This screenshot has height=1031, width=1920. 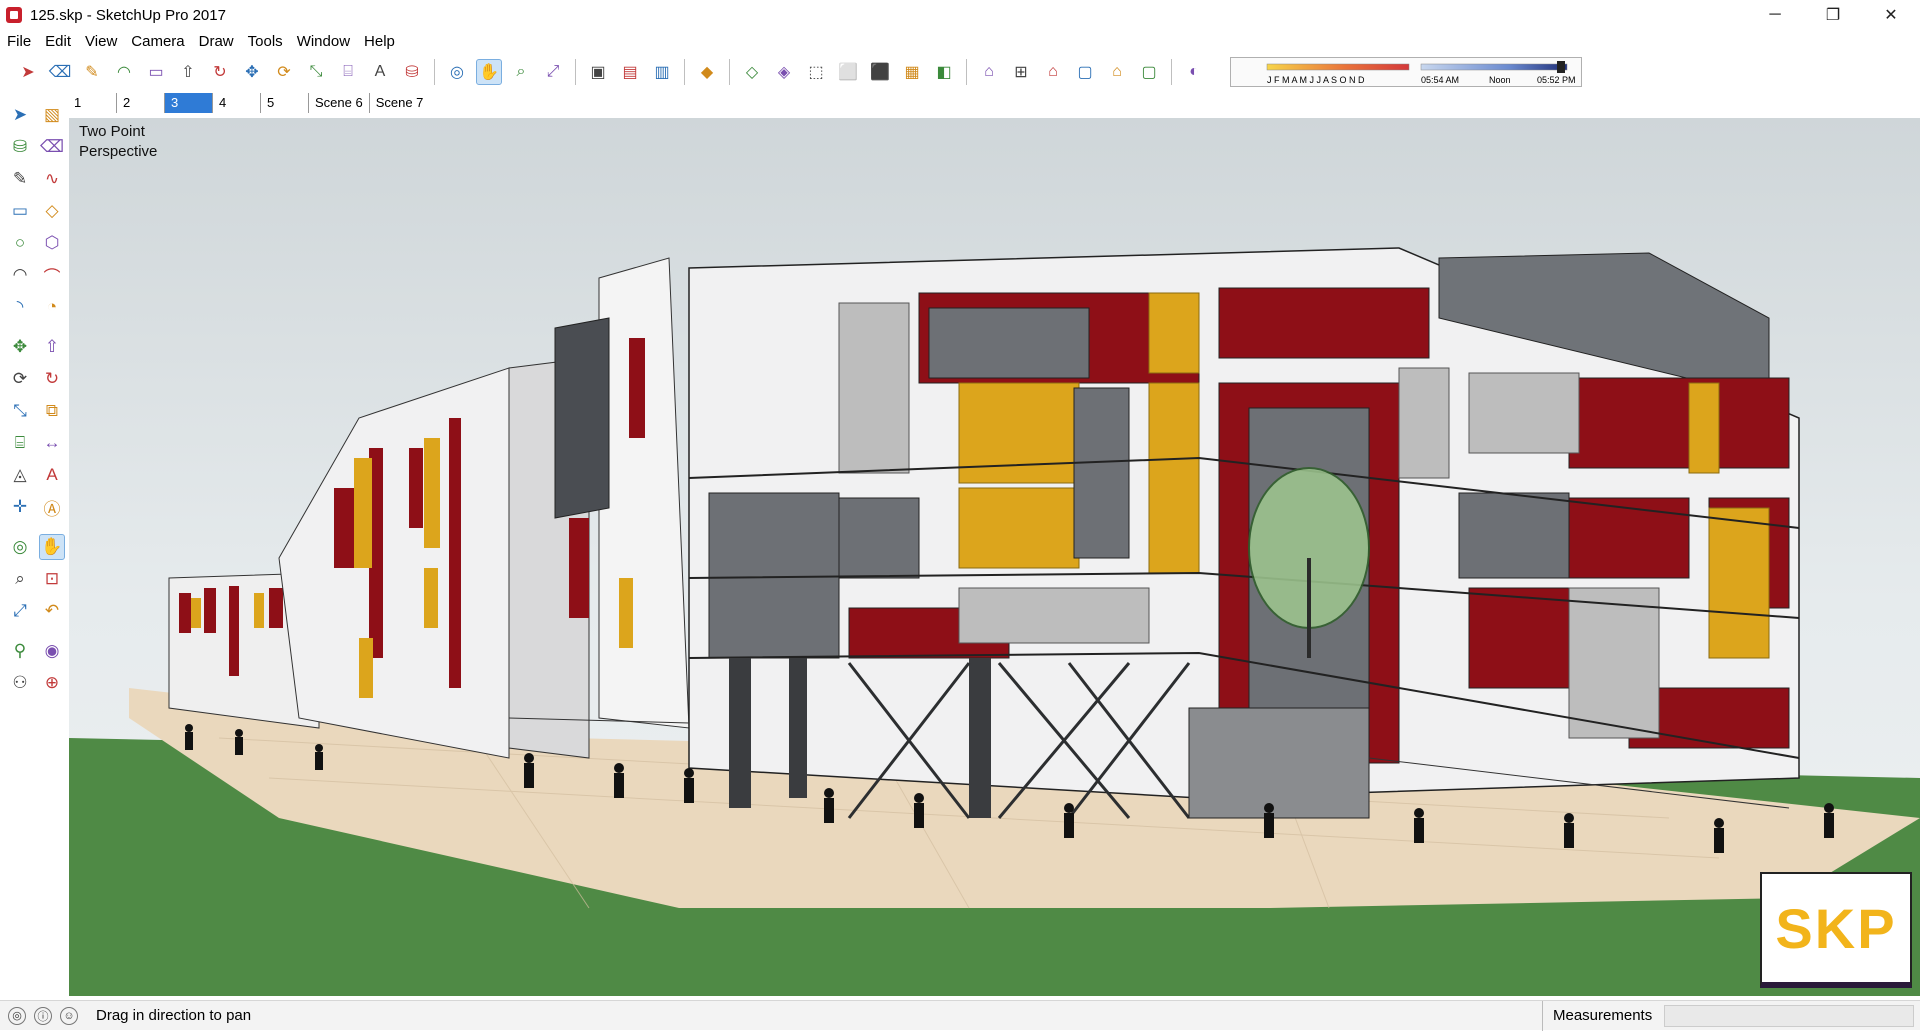 What do you see at coordinates (20, 347) in the screenshot?
I see `left-move-icon: ✥` at bounding box center [20, 347].